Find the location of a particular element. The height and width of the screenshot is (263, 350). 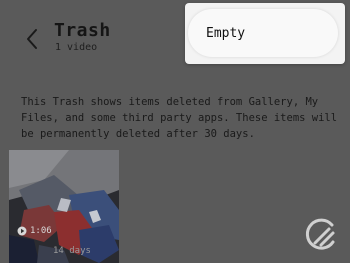

video-thumbnail: 1:06 14 days is located at coordinates (64, 206).